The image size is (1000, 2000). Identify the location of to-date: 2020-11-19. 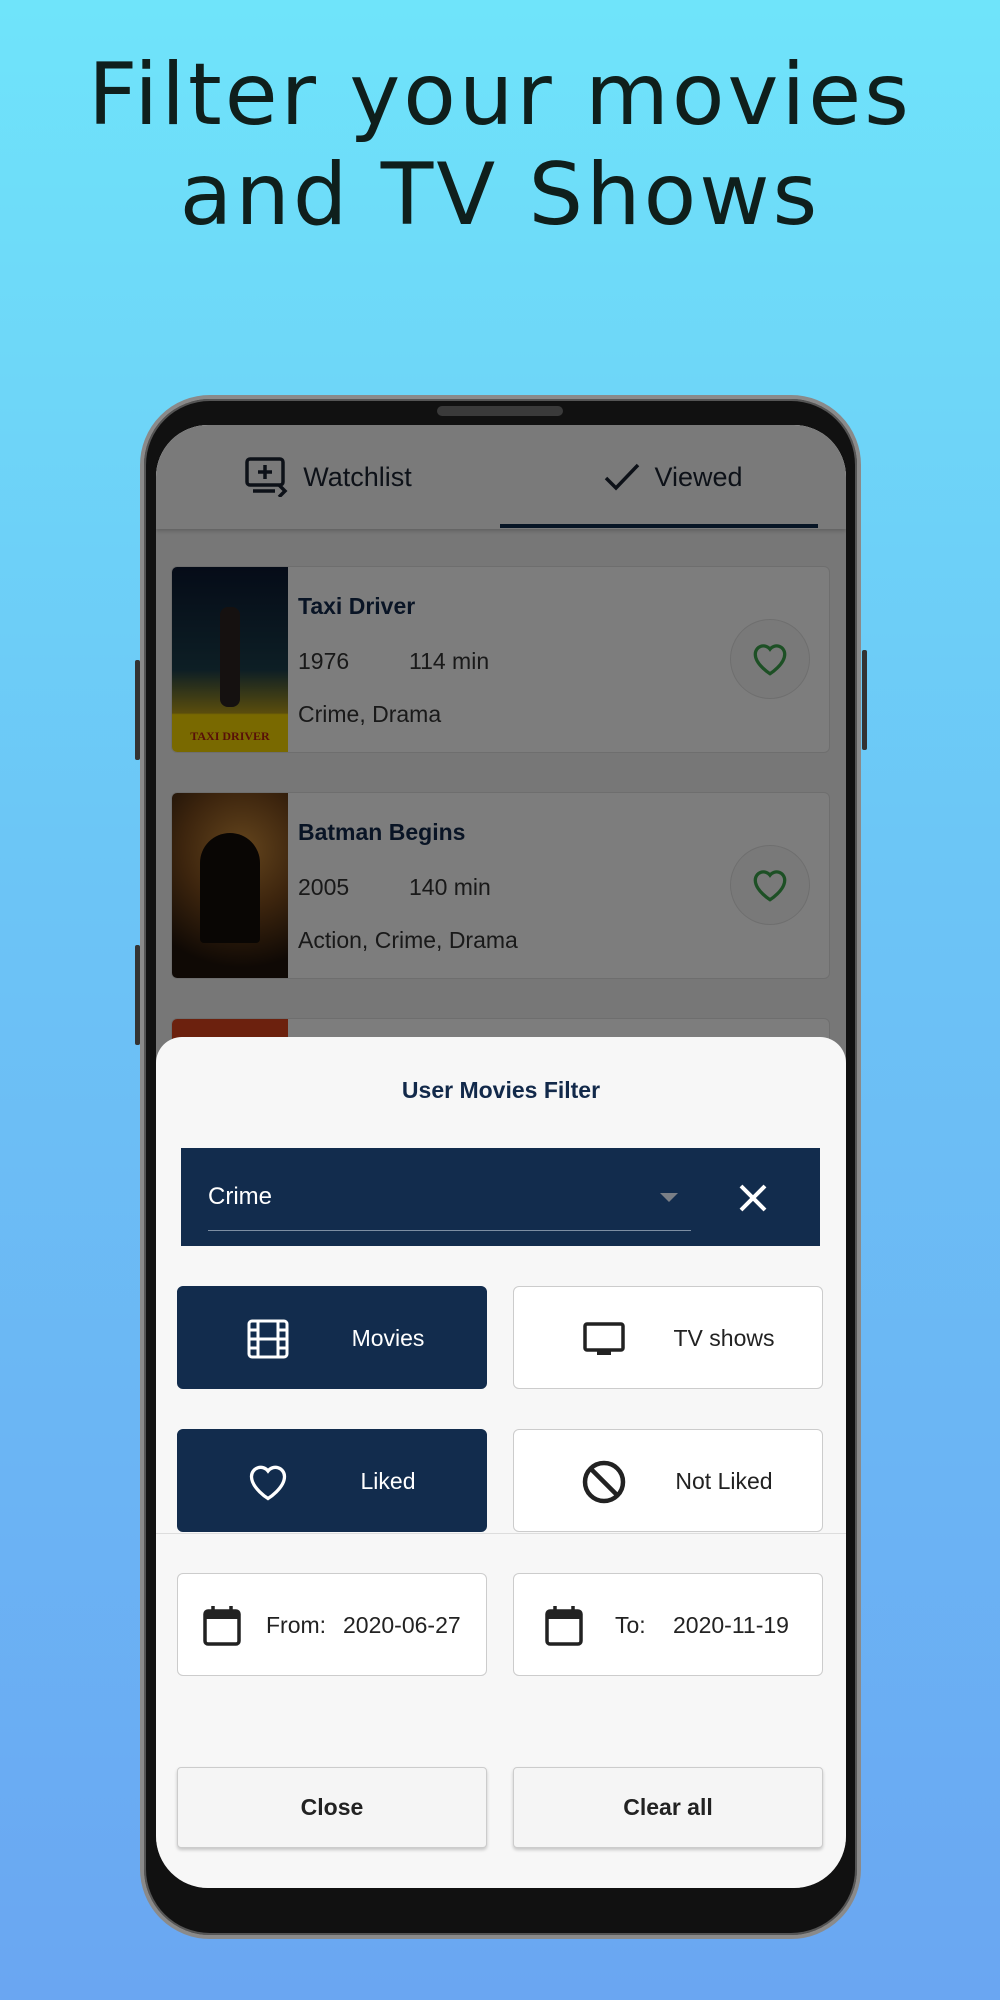
(731, 1625).